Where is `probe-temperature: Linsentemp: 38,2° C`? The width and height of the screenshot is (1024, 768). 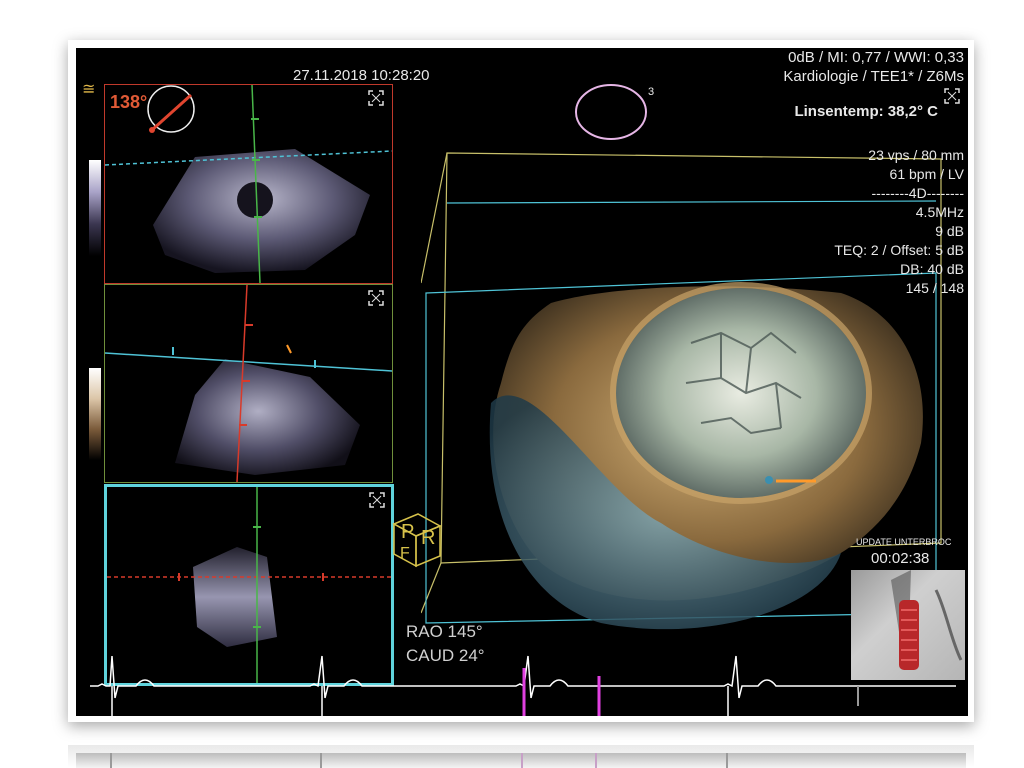
probe-temperature: Linsentemp: 38,2° C is located at coordinates (866, 111).